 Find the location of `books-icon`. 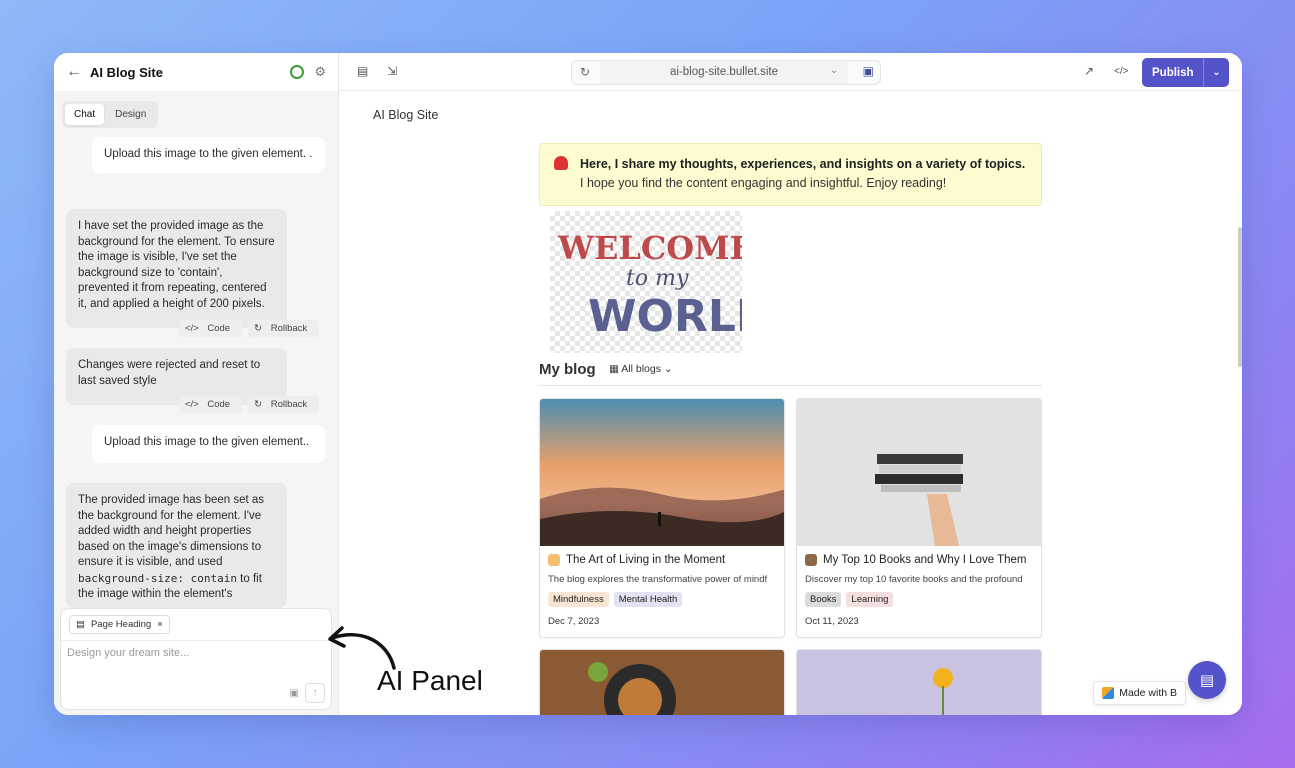

books-icon is located at coordinates (811, 560).